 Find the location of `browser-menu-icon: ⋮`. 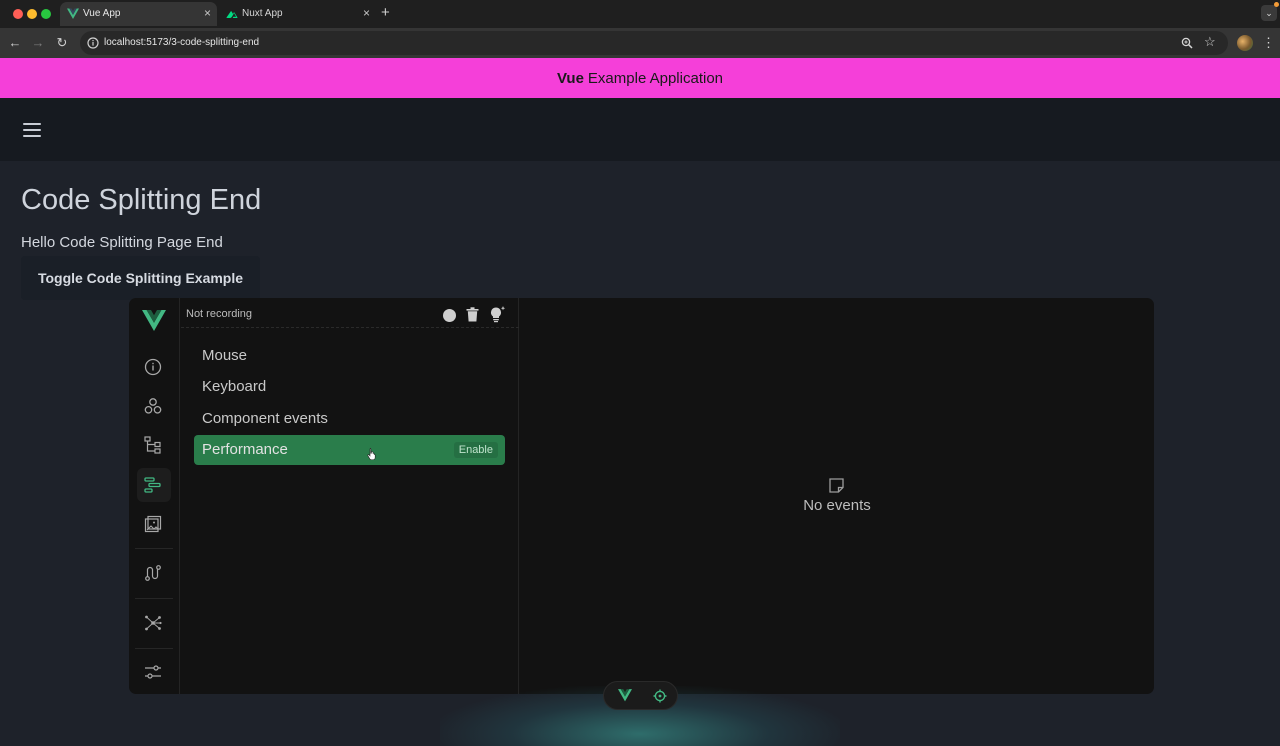

browser-menu-icon: ⋮ is located at coordinates (1268, 43).